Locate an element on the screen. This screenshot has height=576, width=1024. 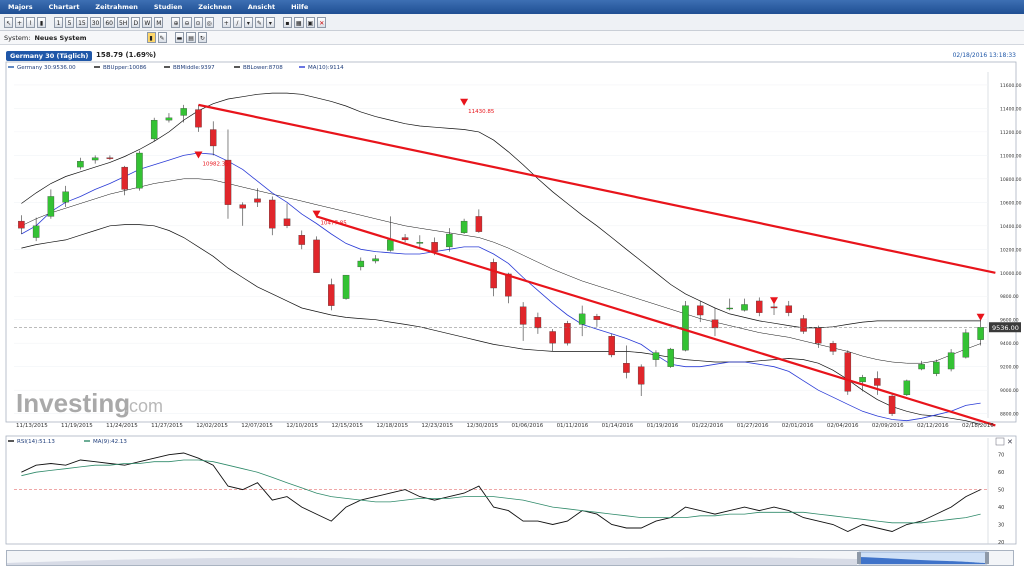
time-scroller is located at coordinates (510, 558).